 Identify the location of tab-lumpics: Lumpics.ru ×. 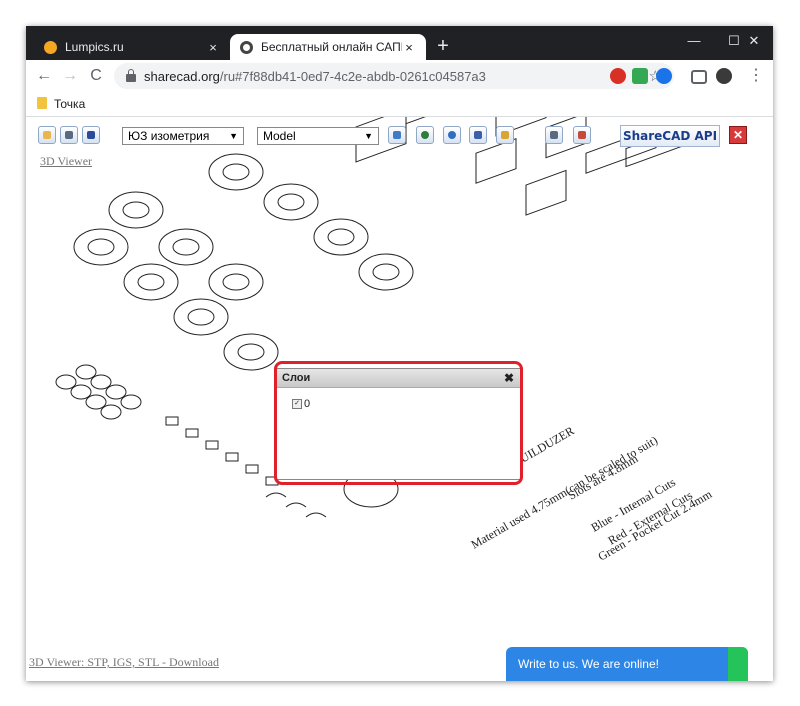
(132, 47).